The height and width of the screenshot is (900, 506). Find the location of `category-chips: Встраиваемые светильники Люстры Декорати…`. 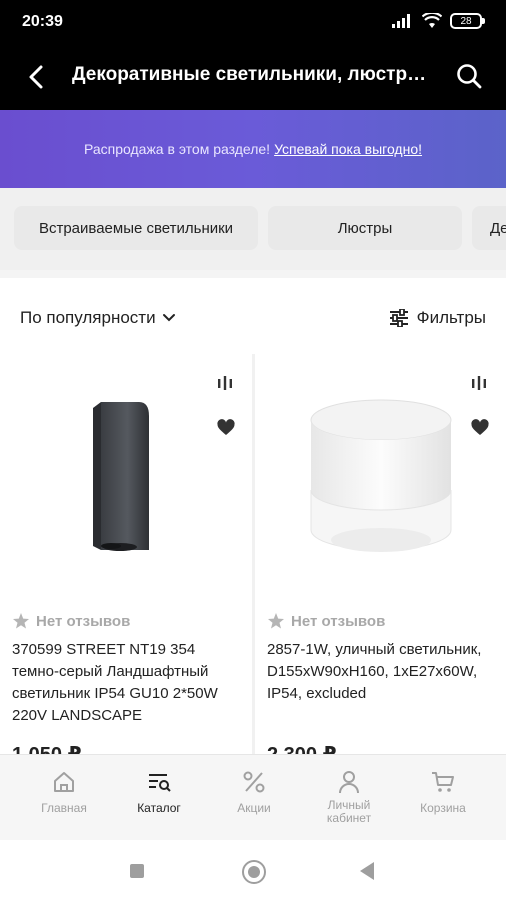

category-chips: Встраиваемые светильники Люстры Декорати… is located at coordinates (253, 229).